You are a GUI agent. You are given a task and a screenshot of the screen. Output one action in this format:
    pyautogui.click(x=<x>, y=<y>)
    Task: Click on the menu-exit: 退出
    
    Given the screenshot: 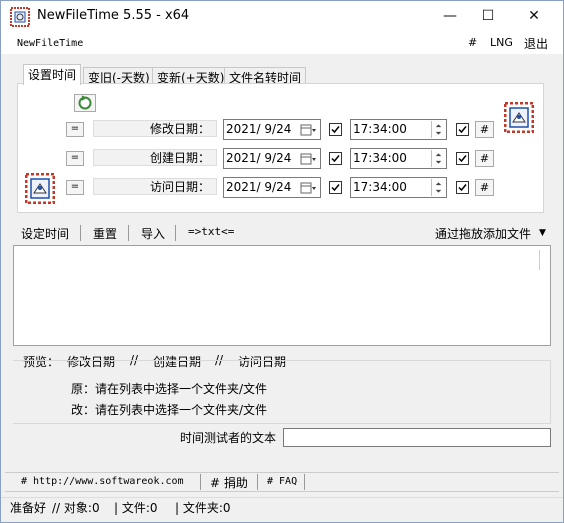 What is the action you would take?
    pyautogui.click(x=536, y=43)
    